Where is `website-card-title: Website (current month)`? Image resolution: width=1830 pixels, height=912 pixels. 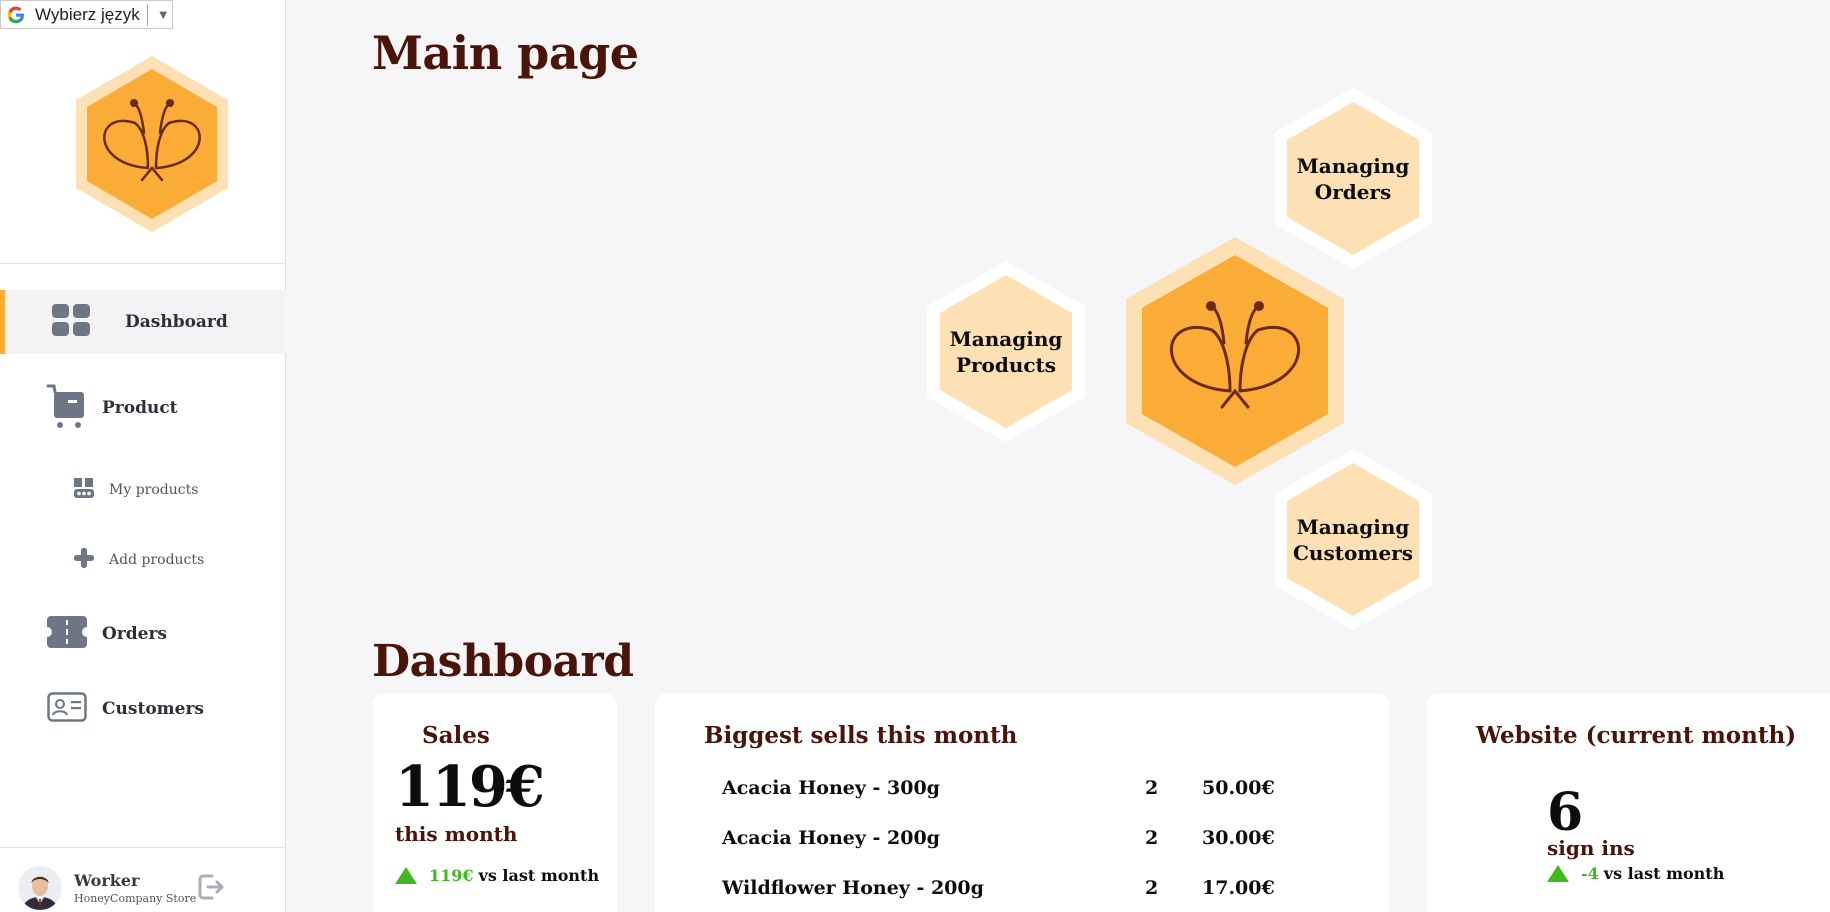 website-card-title: Website (current month) is located at coordinates (1636, 735).